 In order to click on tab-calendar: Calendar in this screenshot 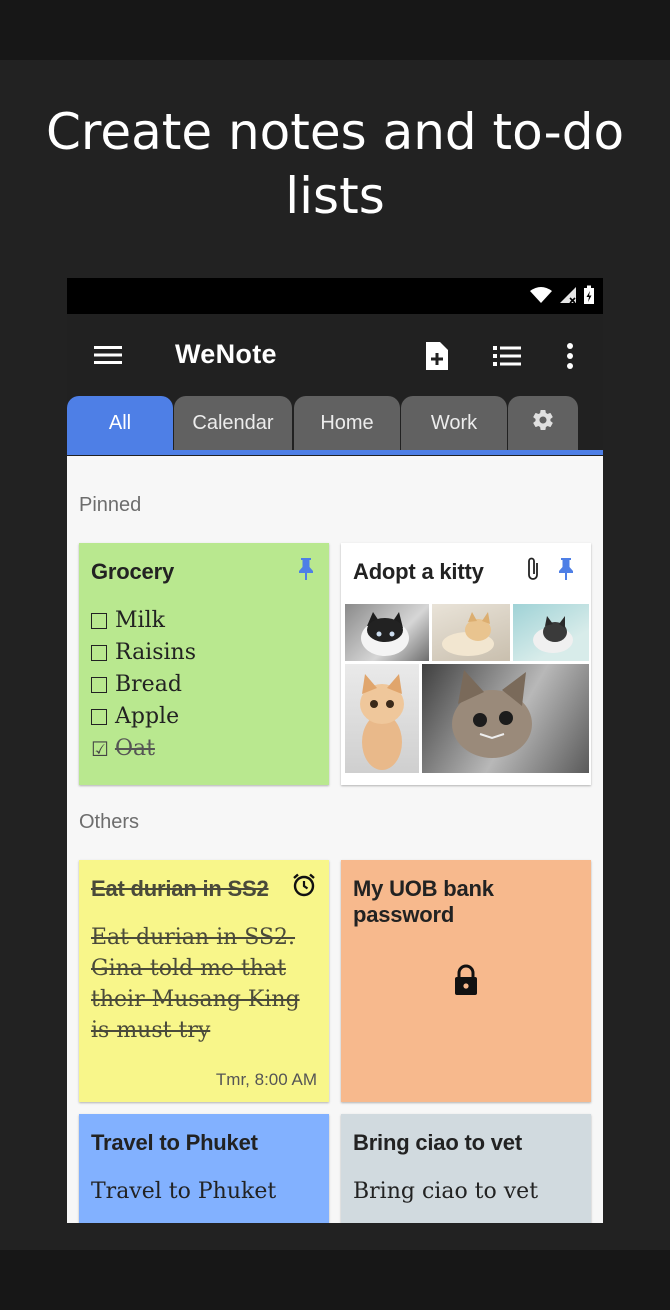, I will do `click(233, 423)`.